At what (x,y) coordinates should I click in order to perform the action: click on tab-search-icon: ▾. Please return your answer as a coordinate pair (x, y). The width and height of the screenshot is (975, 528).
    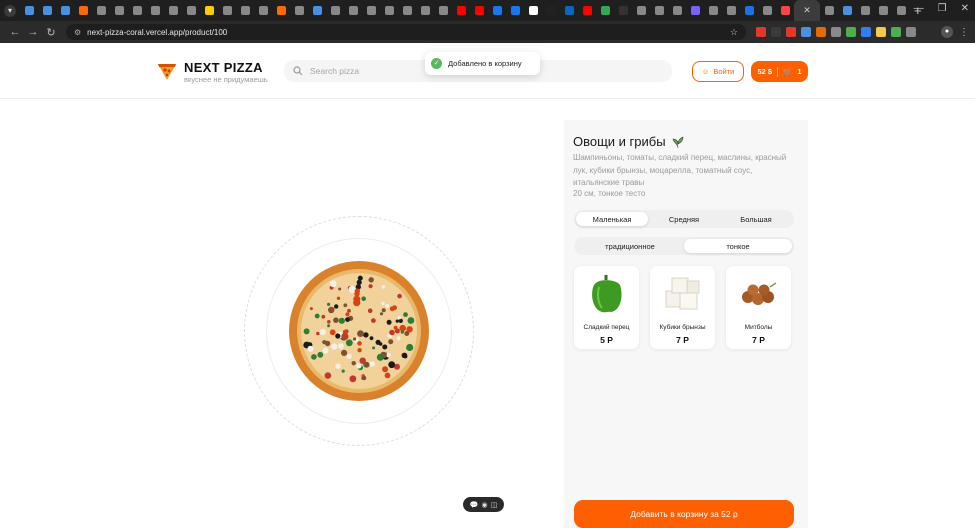
    Looking at the image, I should click on (10, 10).